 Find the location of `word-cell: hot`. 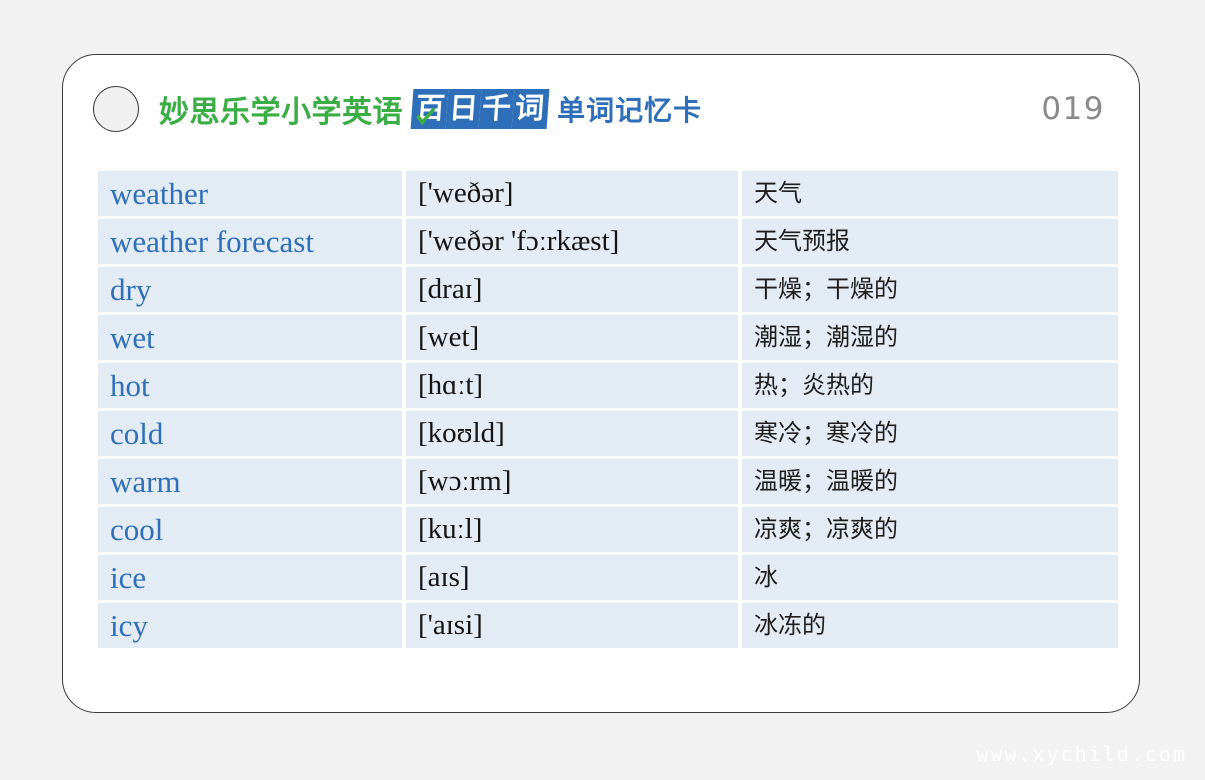

word-cell: hot is located at coordinates (250, 385).